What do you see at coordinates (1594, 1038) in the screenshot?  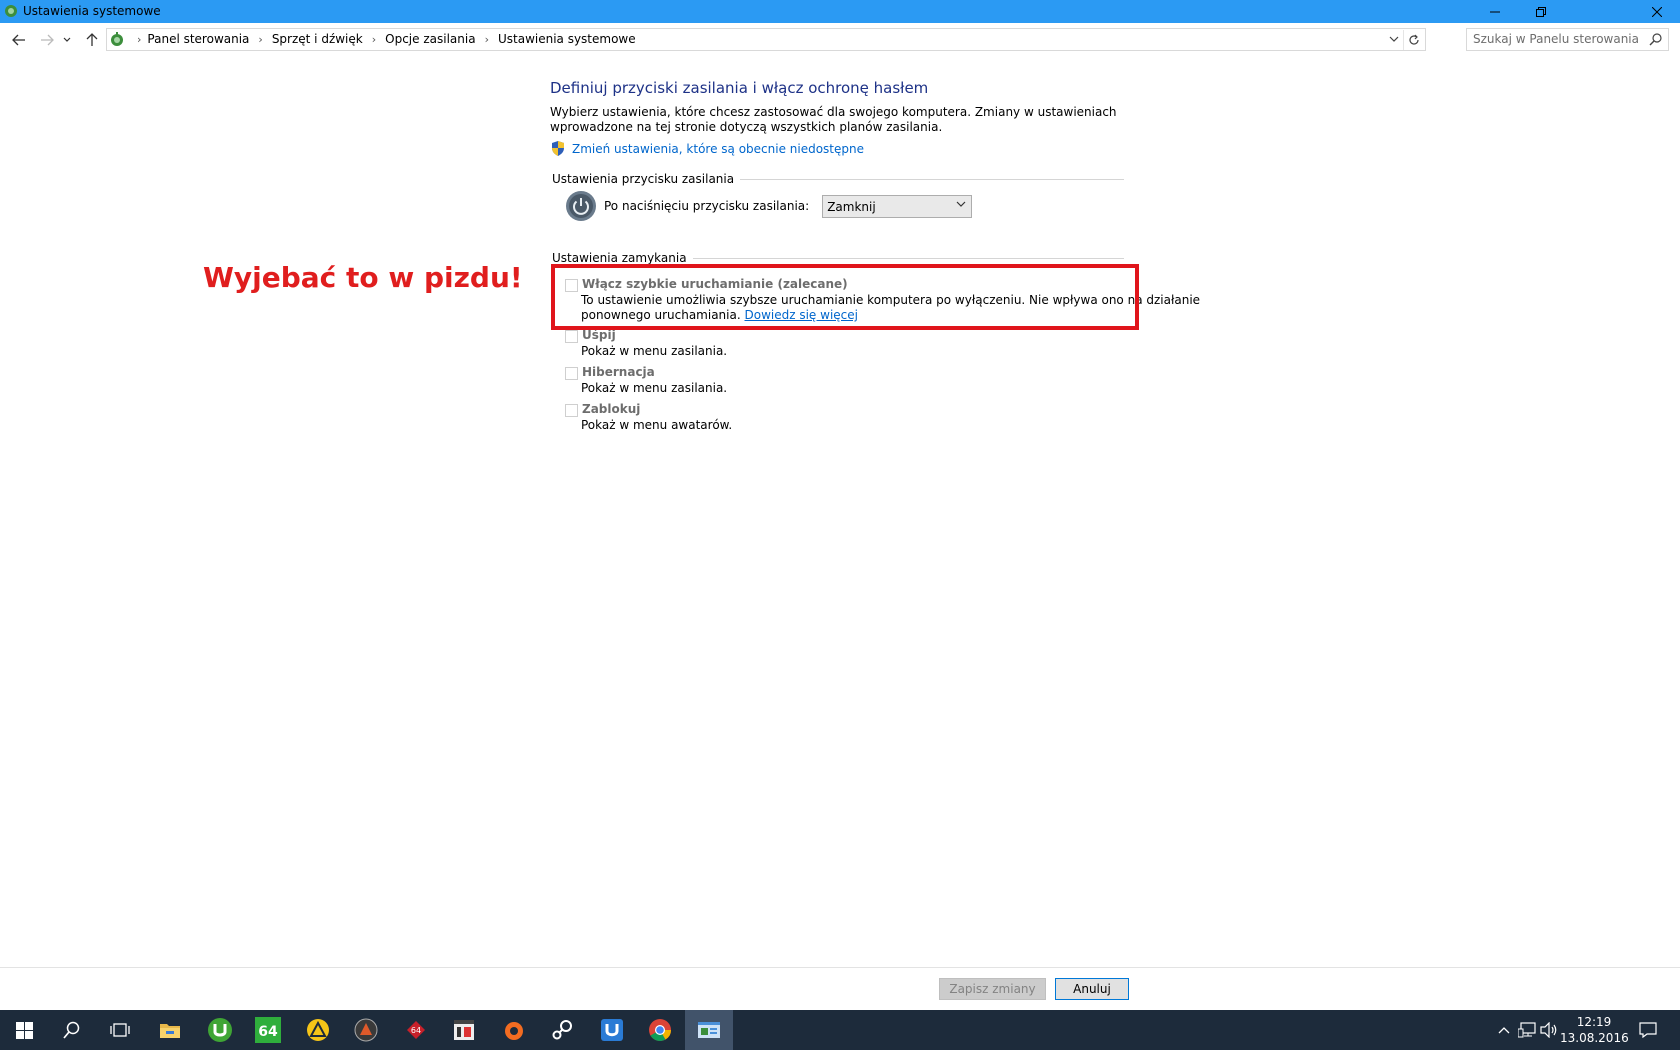 I see `clock-date: 13.08.2016` at bounding box center [1594, 1038].